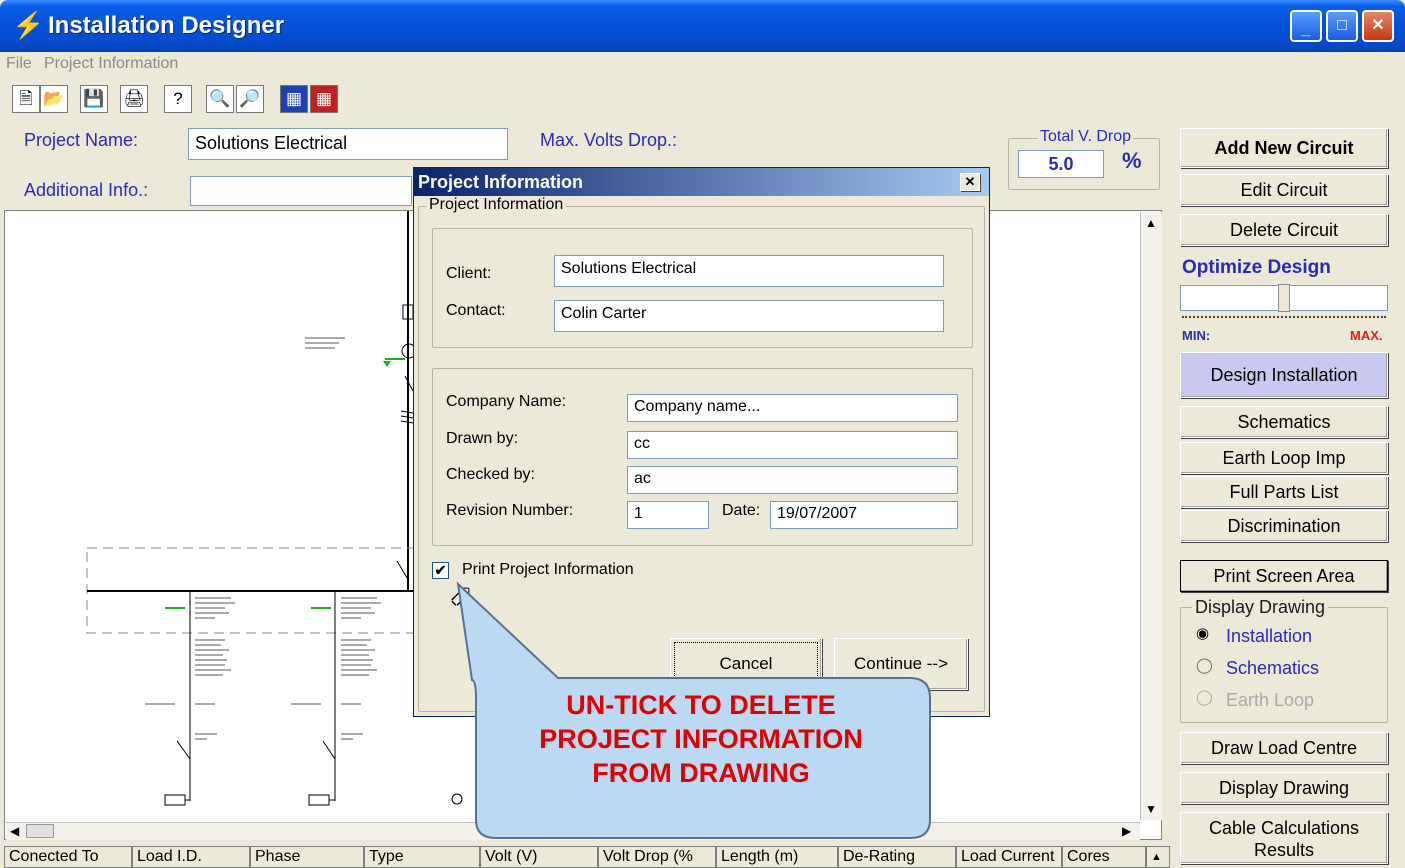 The height and width of the screenshot is (868, 1405). I want to click on max-label: MAX., so click(1366, 335).